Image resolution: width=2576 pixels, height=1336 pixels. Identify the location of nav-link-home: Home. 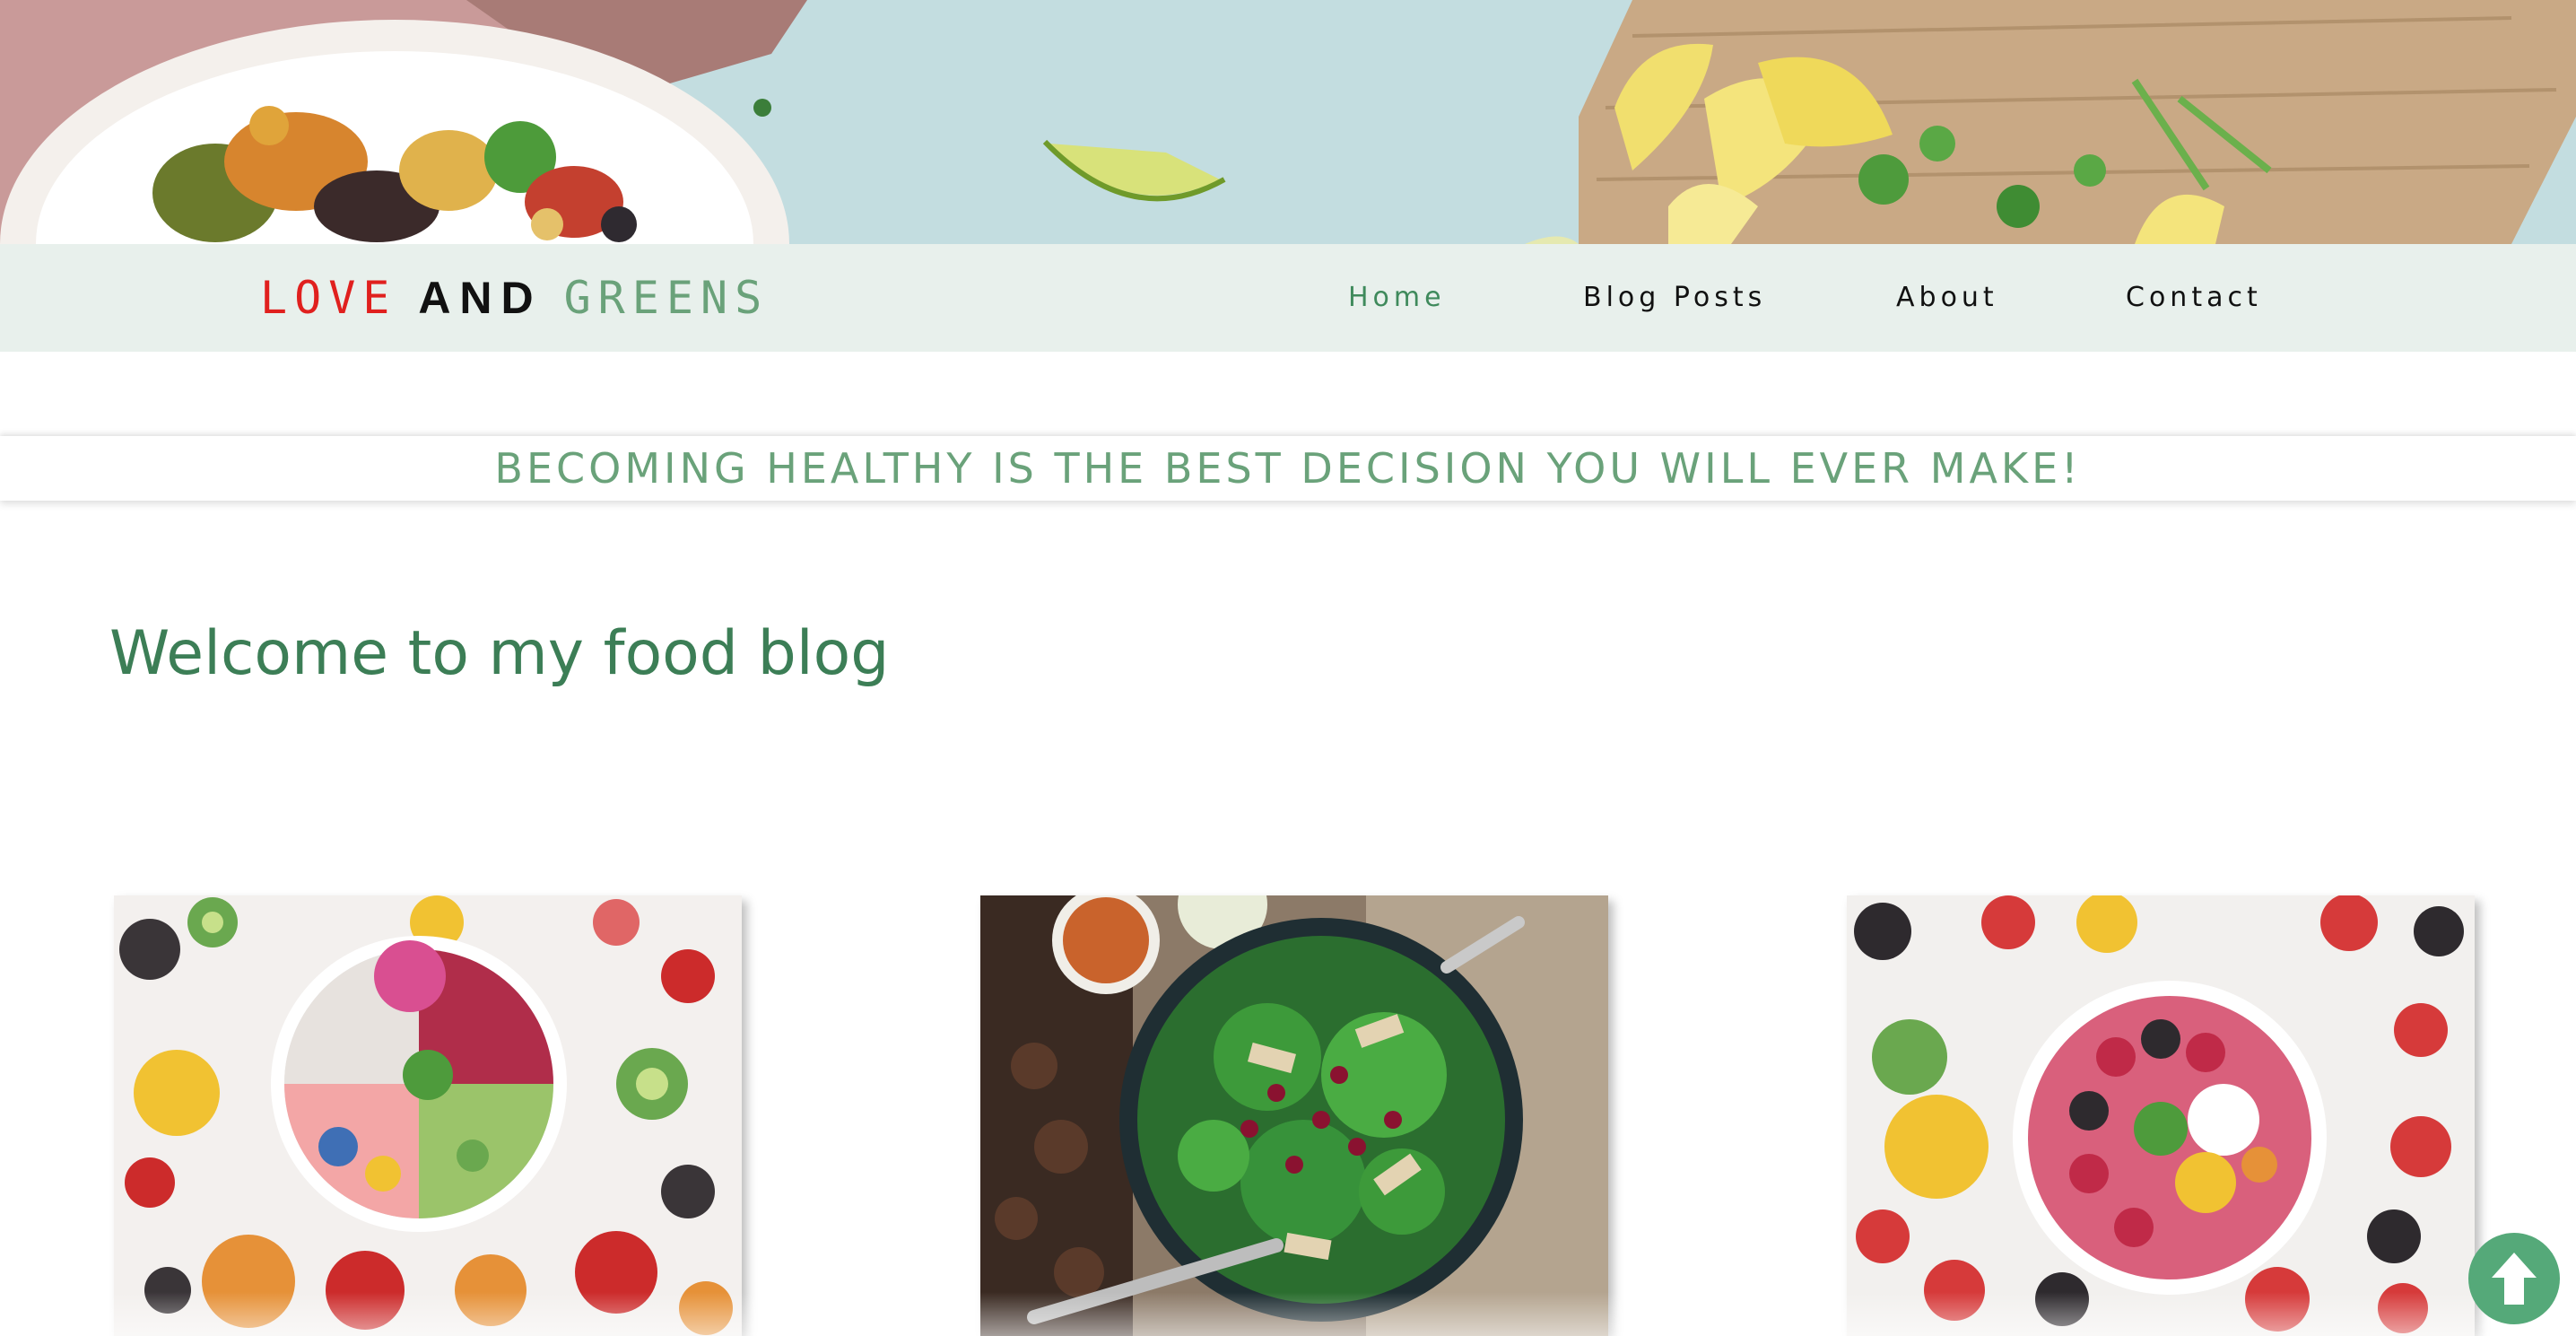
(1397, 298).